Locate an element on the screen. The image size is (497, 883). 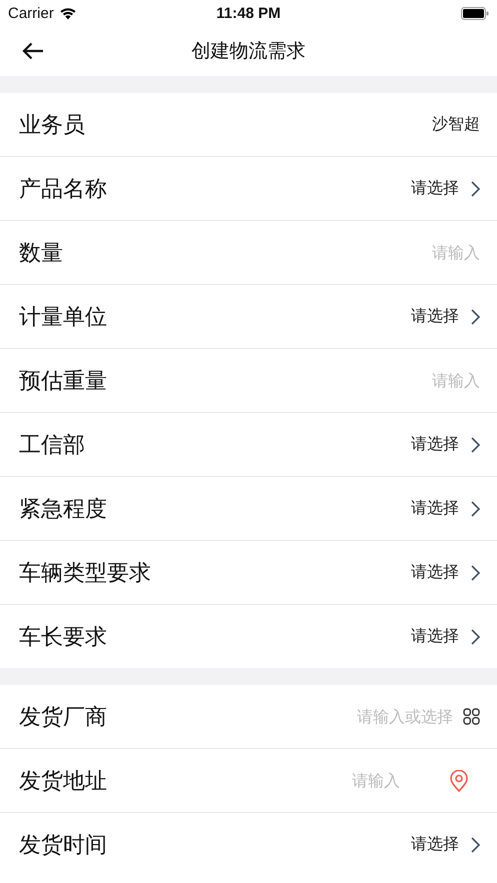
field-label: 产品名称 is located at coordinates (63, 190).